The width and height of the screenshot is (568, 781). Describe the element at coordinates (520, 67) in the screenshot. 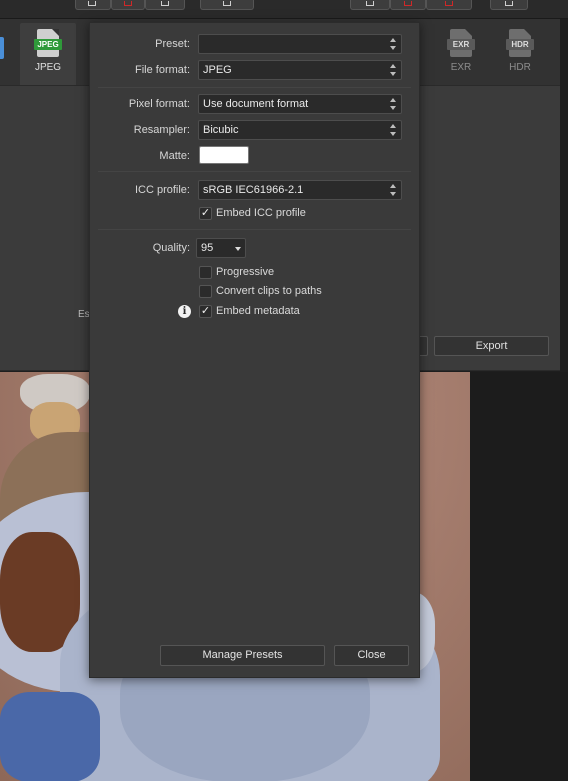

I see `format-tab-label: HDR` at that location.